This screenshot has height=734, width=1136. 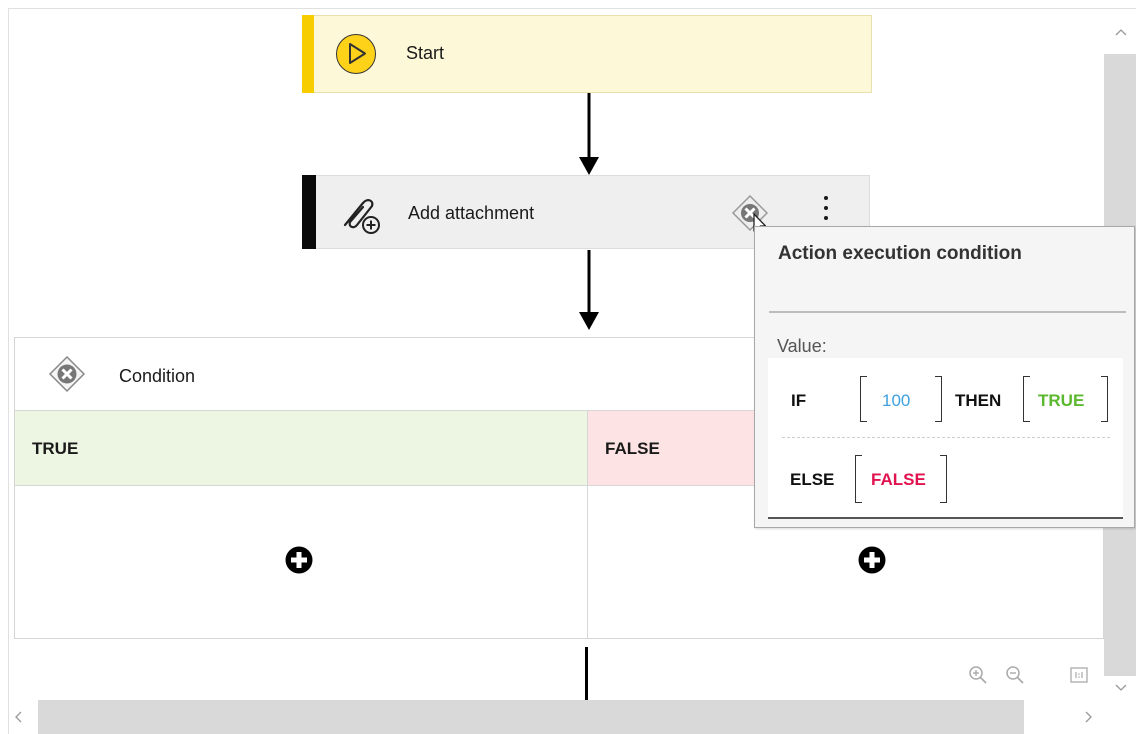 I want to click on then-keyword: THEN, so click(x=978, y=400).